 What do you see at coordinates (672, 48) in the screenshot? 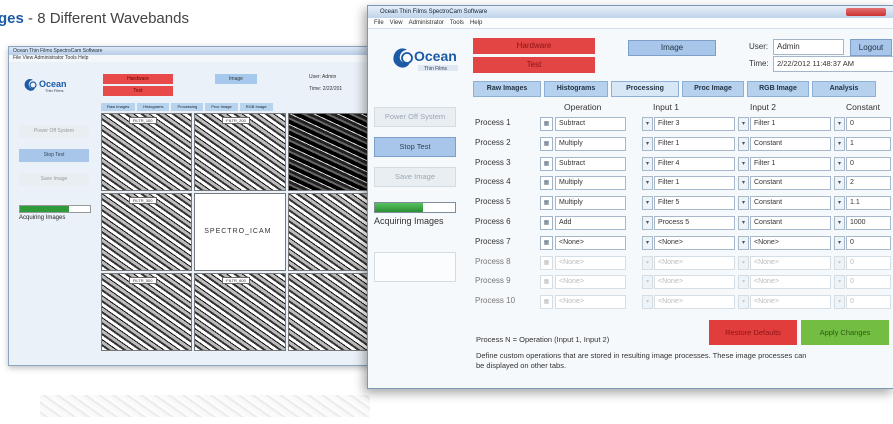
I see `image-button: Image` at bounding box center [672, 48].